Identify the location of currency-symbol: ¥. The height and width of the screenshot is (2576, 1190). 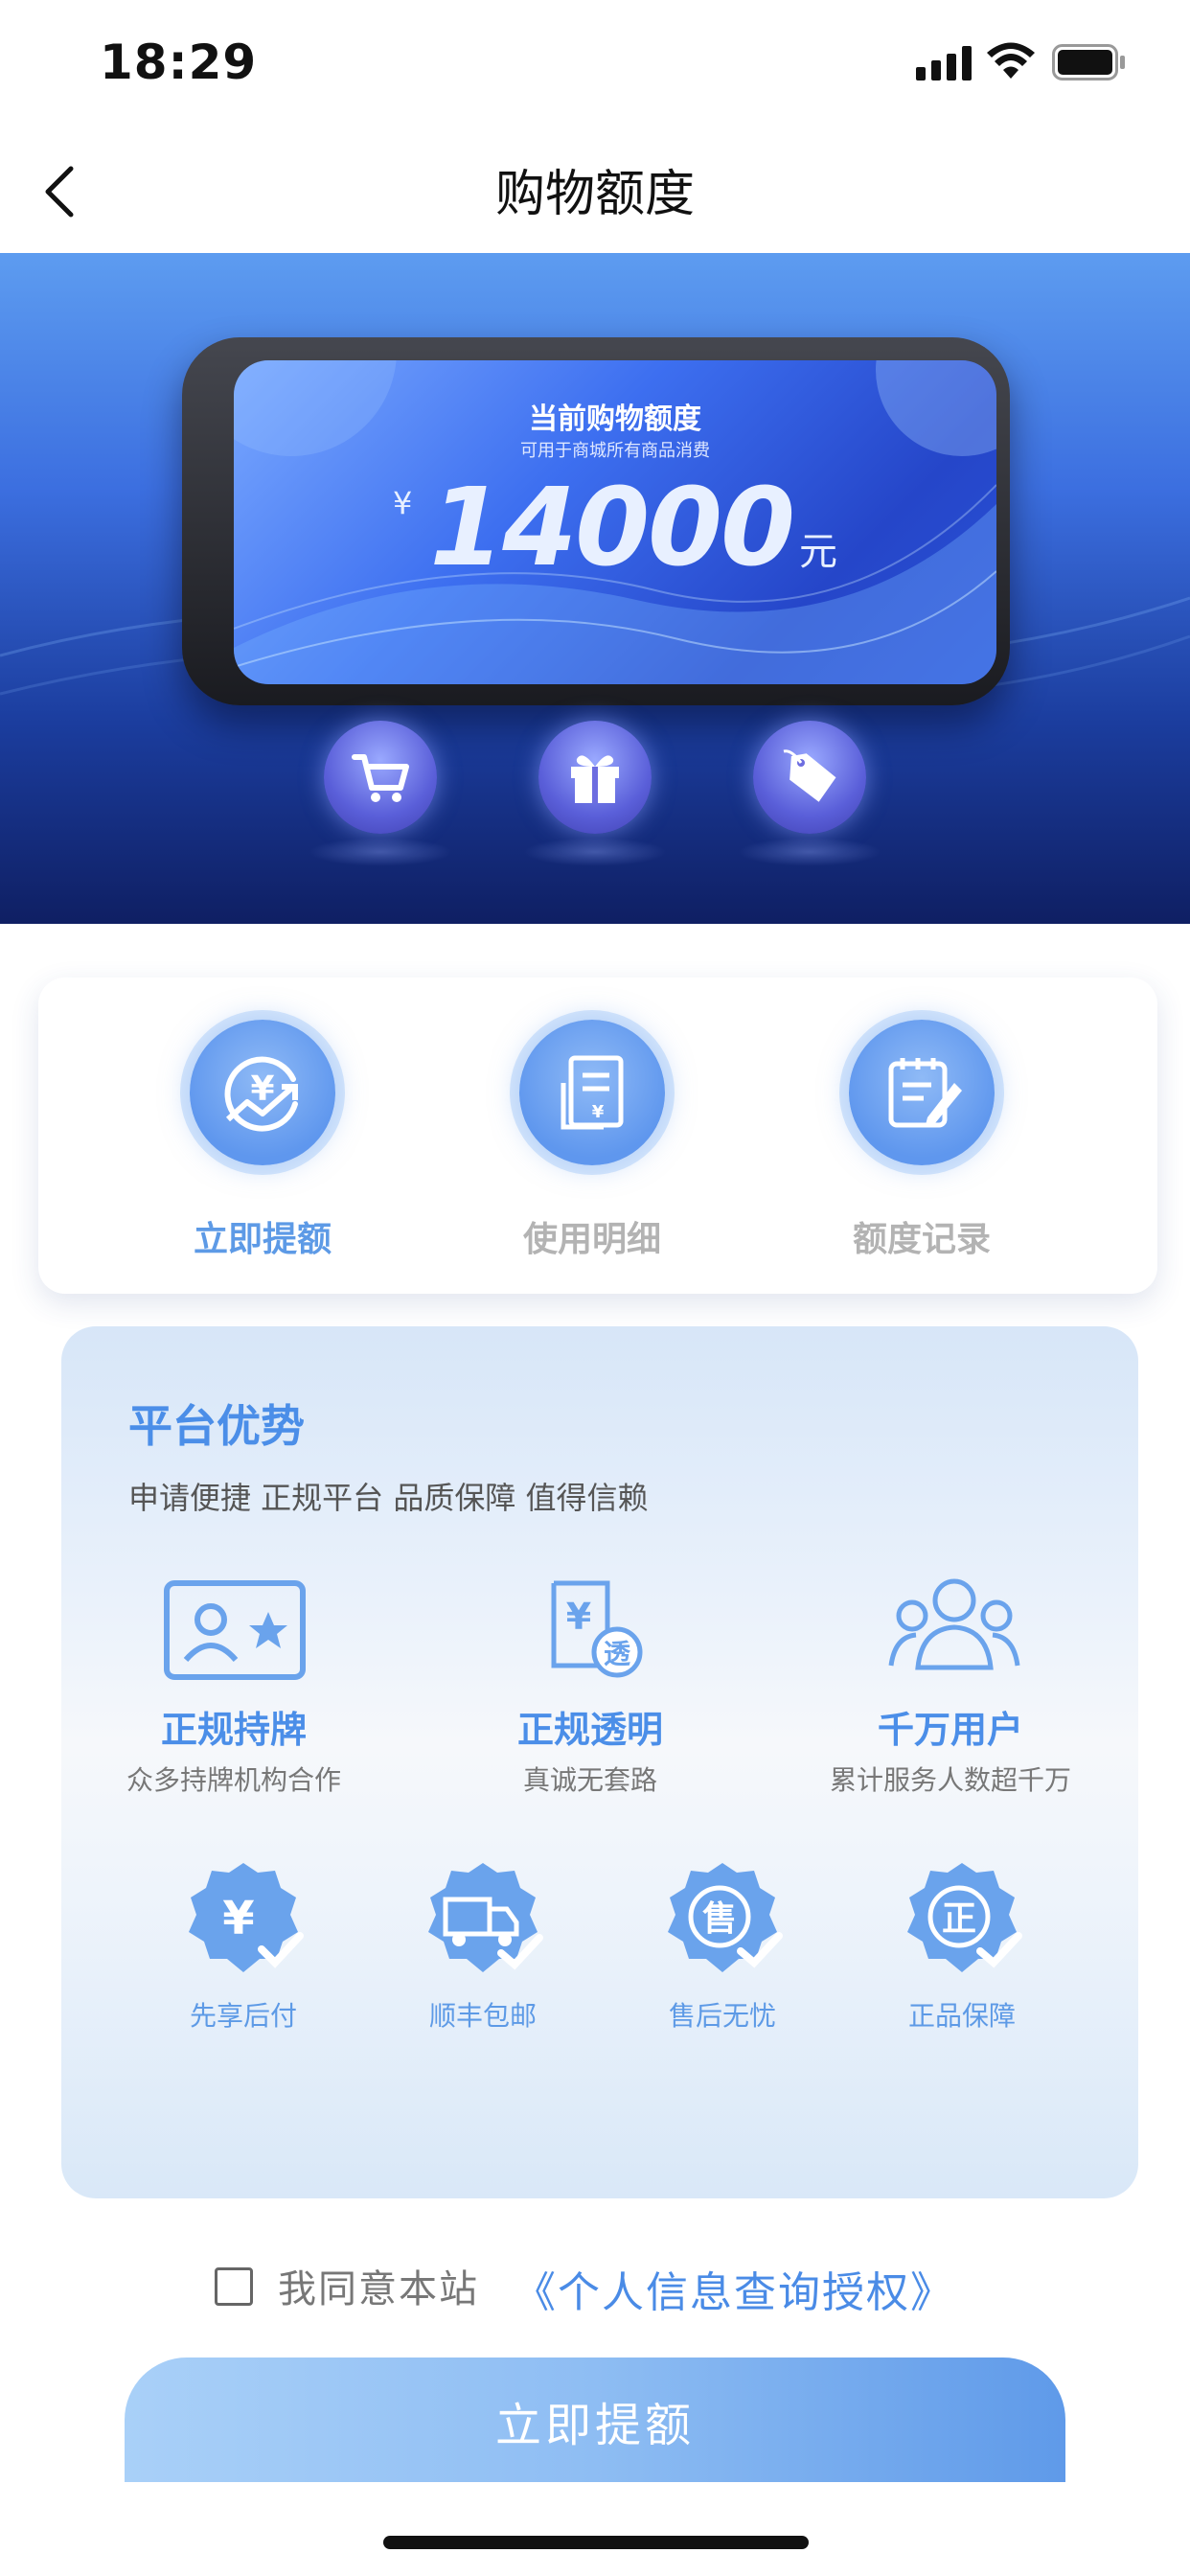
(403, 503).